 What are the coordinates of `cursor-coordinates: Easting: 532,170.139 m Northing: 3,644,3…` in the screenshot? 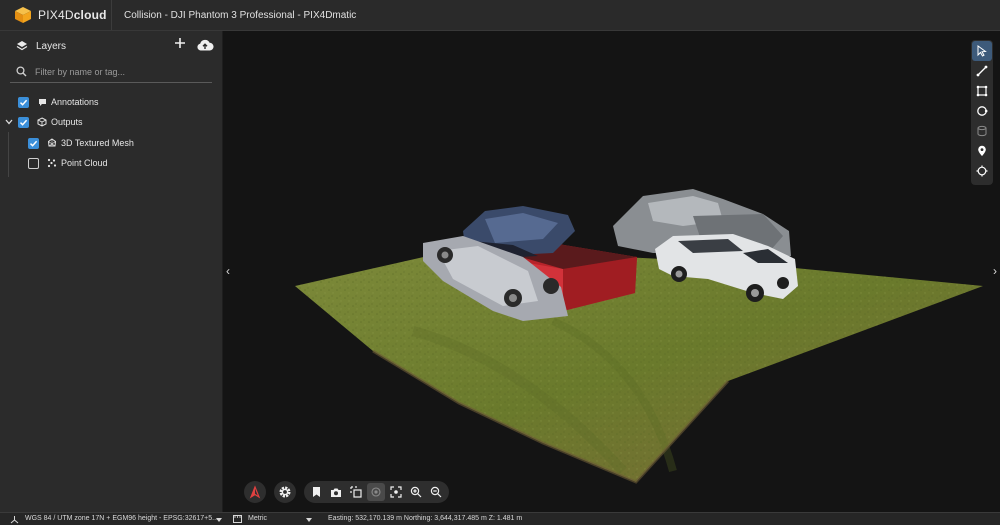 It's located at (425, 518).